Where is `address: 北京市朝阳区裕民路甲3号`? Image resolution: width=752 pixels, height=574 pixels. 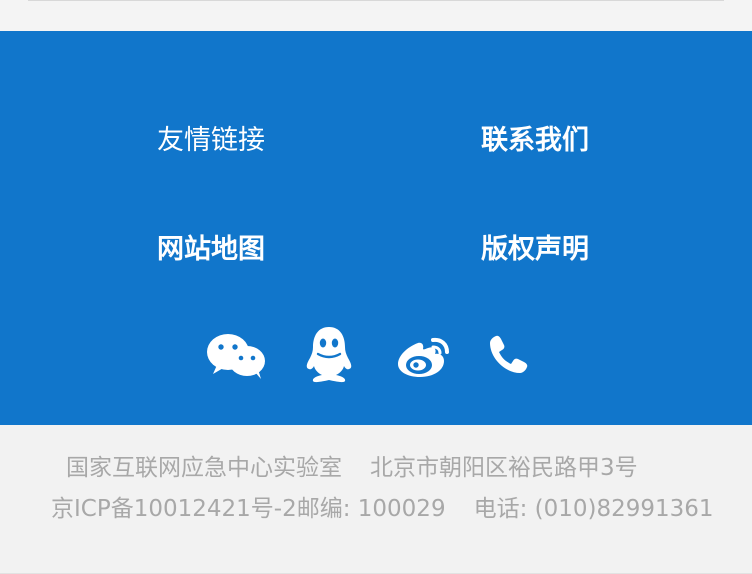
address: 北京市朝阳区裕民路甲3号 is located at coordinates (504, 468).